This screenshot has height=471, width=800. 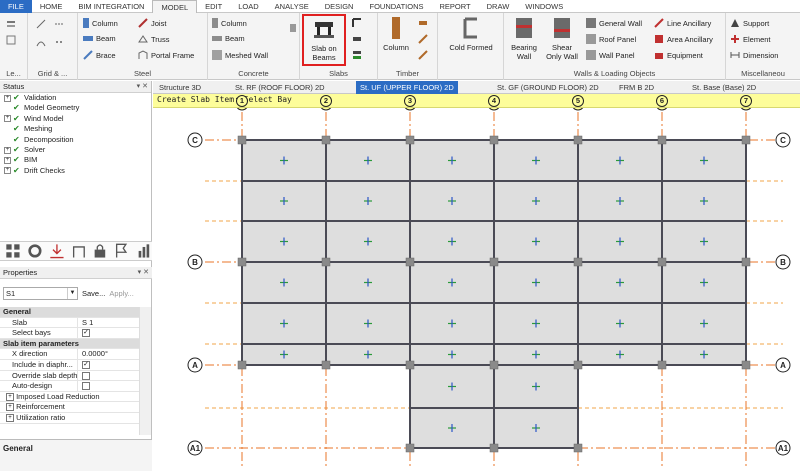 I want to click on concrete-meshed-wall-button: Meshed Wall, so click(x=240, y=55).